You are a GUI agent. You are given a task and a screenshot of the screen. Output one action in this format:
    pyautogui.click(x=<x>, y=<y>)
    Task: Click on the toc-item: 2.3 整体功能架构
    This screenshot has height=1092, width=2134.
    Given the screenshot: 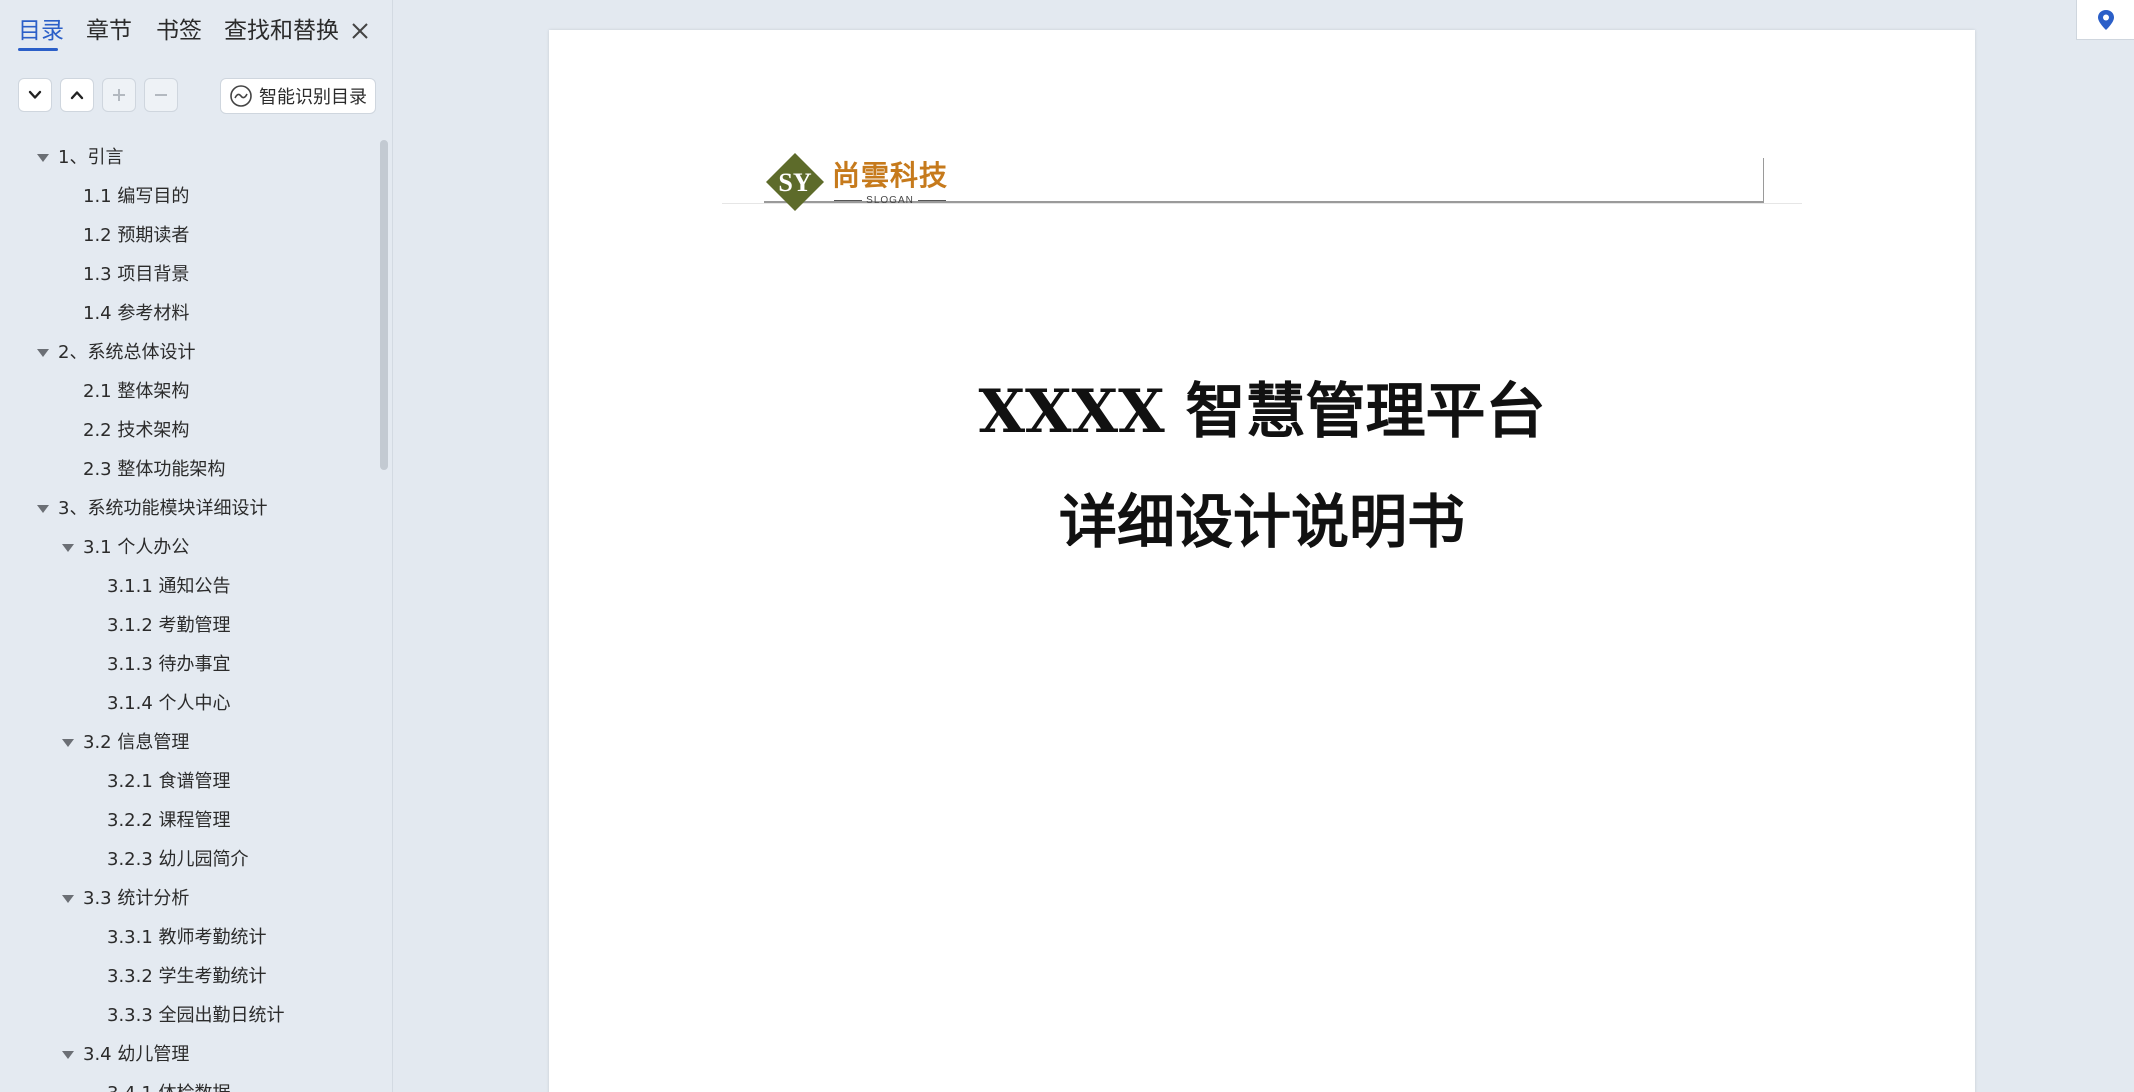 What is the action you would take?
    pyautogui.click(x=190, y=469)
    